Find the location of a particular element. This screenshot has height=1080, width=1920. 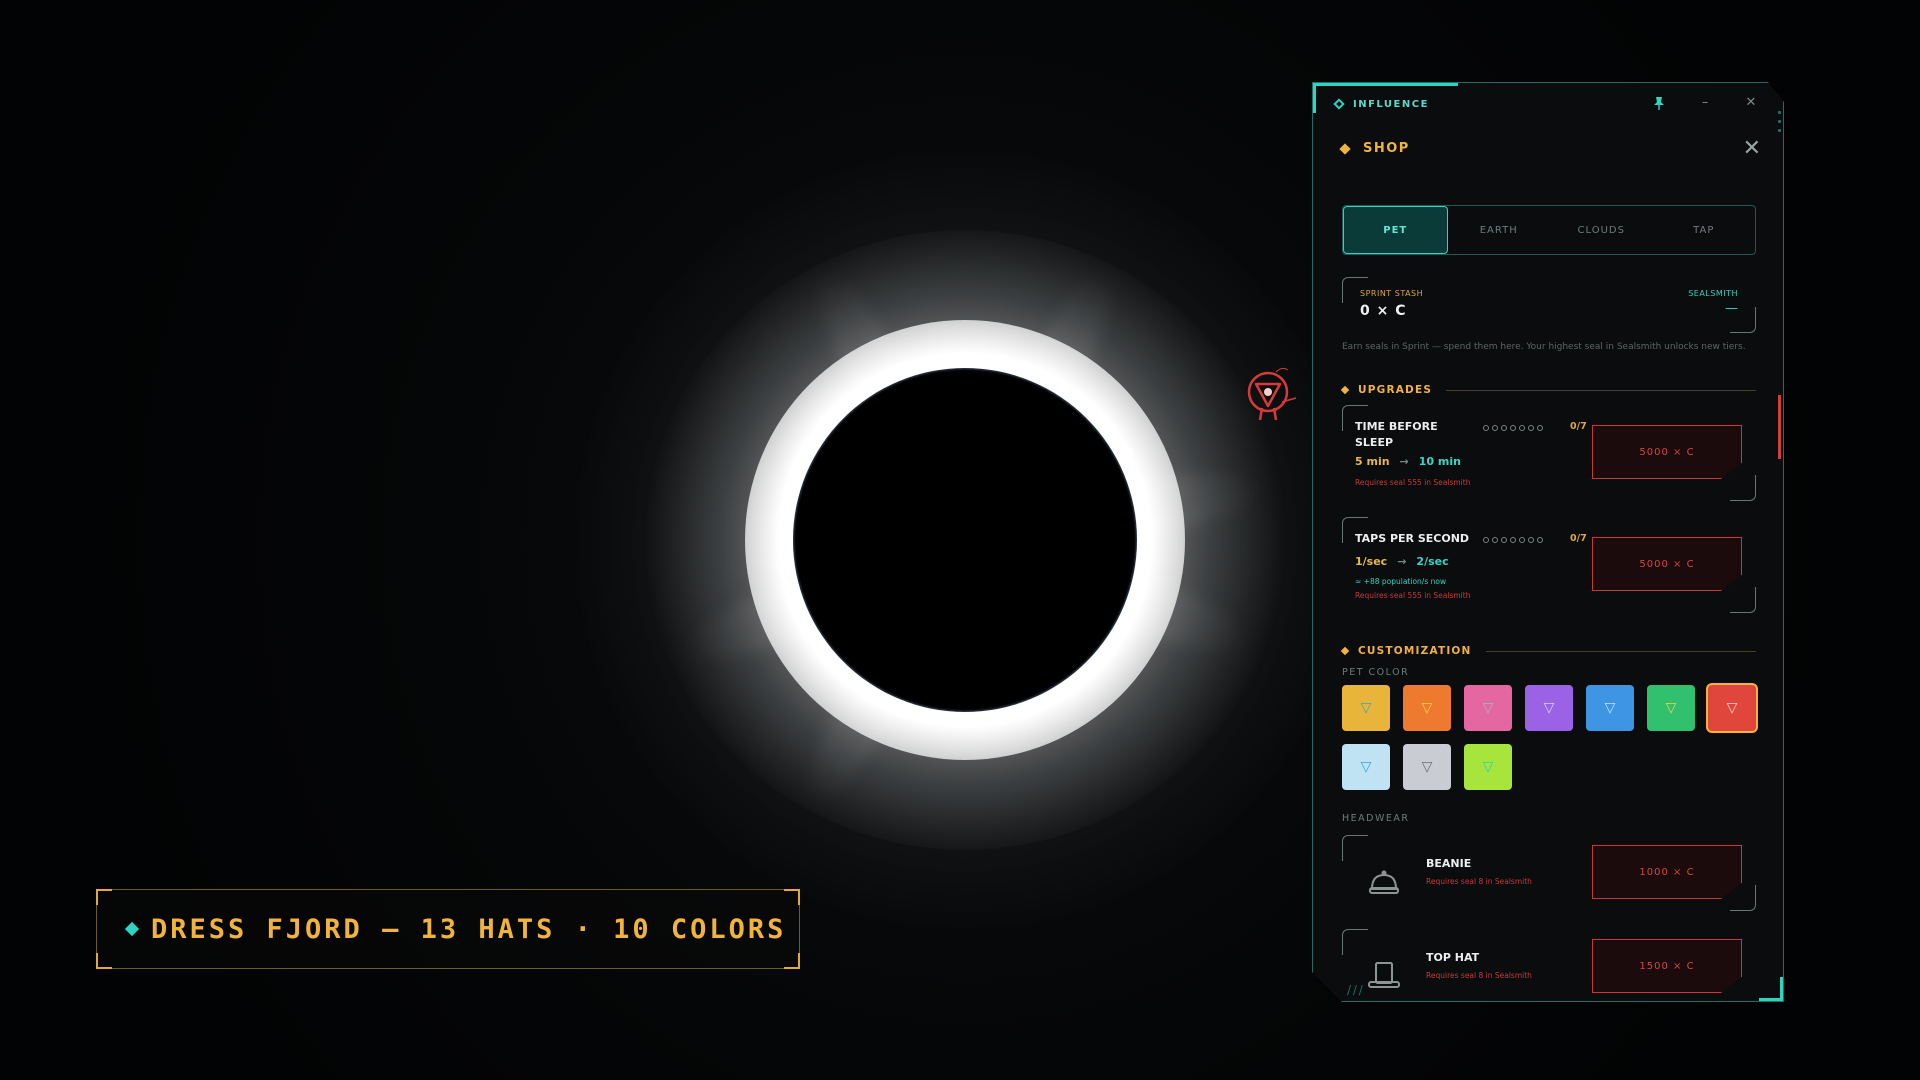

shop-header: SHOP ✕ is located at coordinates (1550, 148).